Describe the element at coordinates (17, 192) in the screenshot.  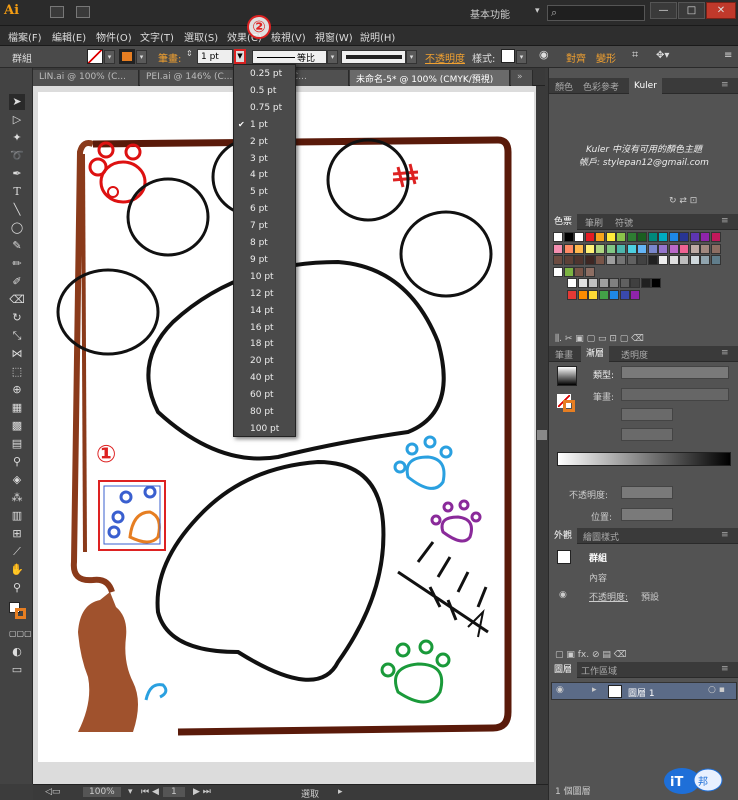
I see `type-tool-icon: T` at that location.